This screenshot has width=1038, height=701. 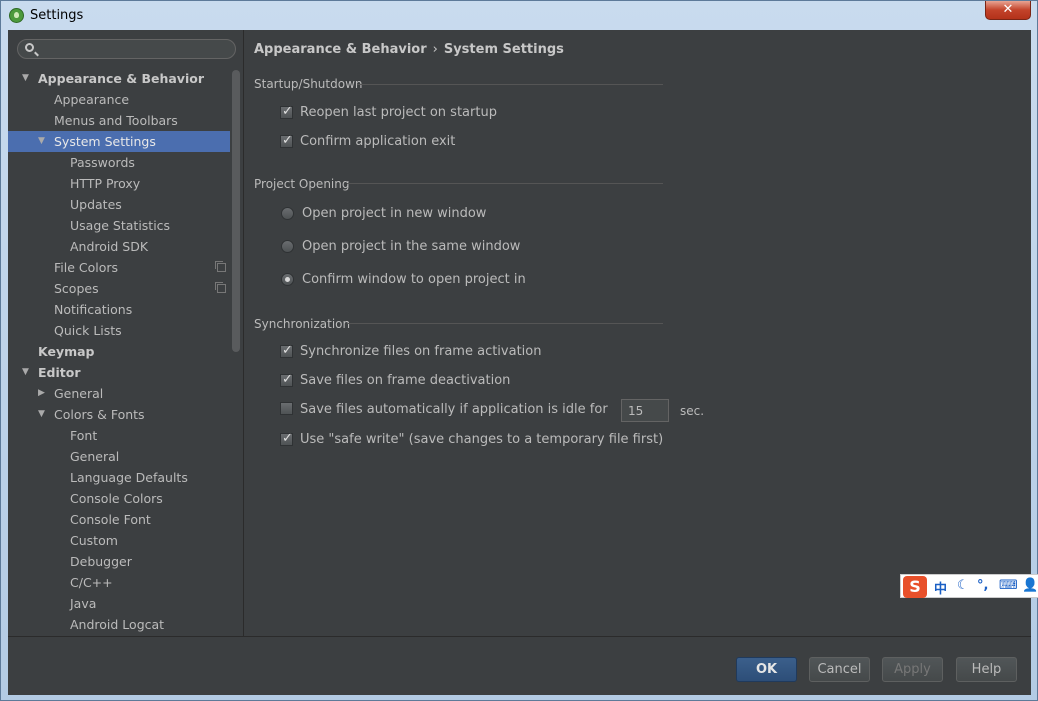 What do you see at coordinates (915, 587) in the screenshot?
I see `sogou-logo-icon: S` at bounding box center [915, 587].